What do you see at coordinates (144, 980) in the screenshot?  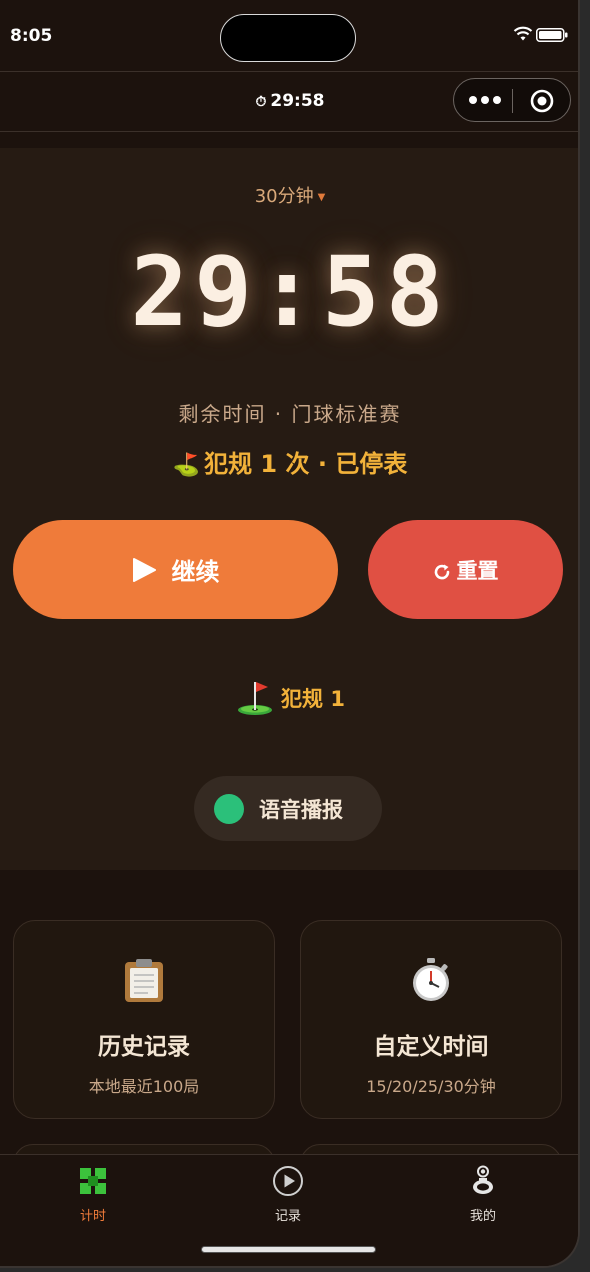 I see `clipboard-icon` at bounding box center [144, 980].